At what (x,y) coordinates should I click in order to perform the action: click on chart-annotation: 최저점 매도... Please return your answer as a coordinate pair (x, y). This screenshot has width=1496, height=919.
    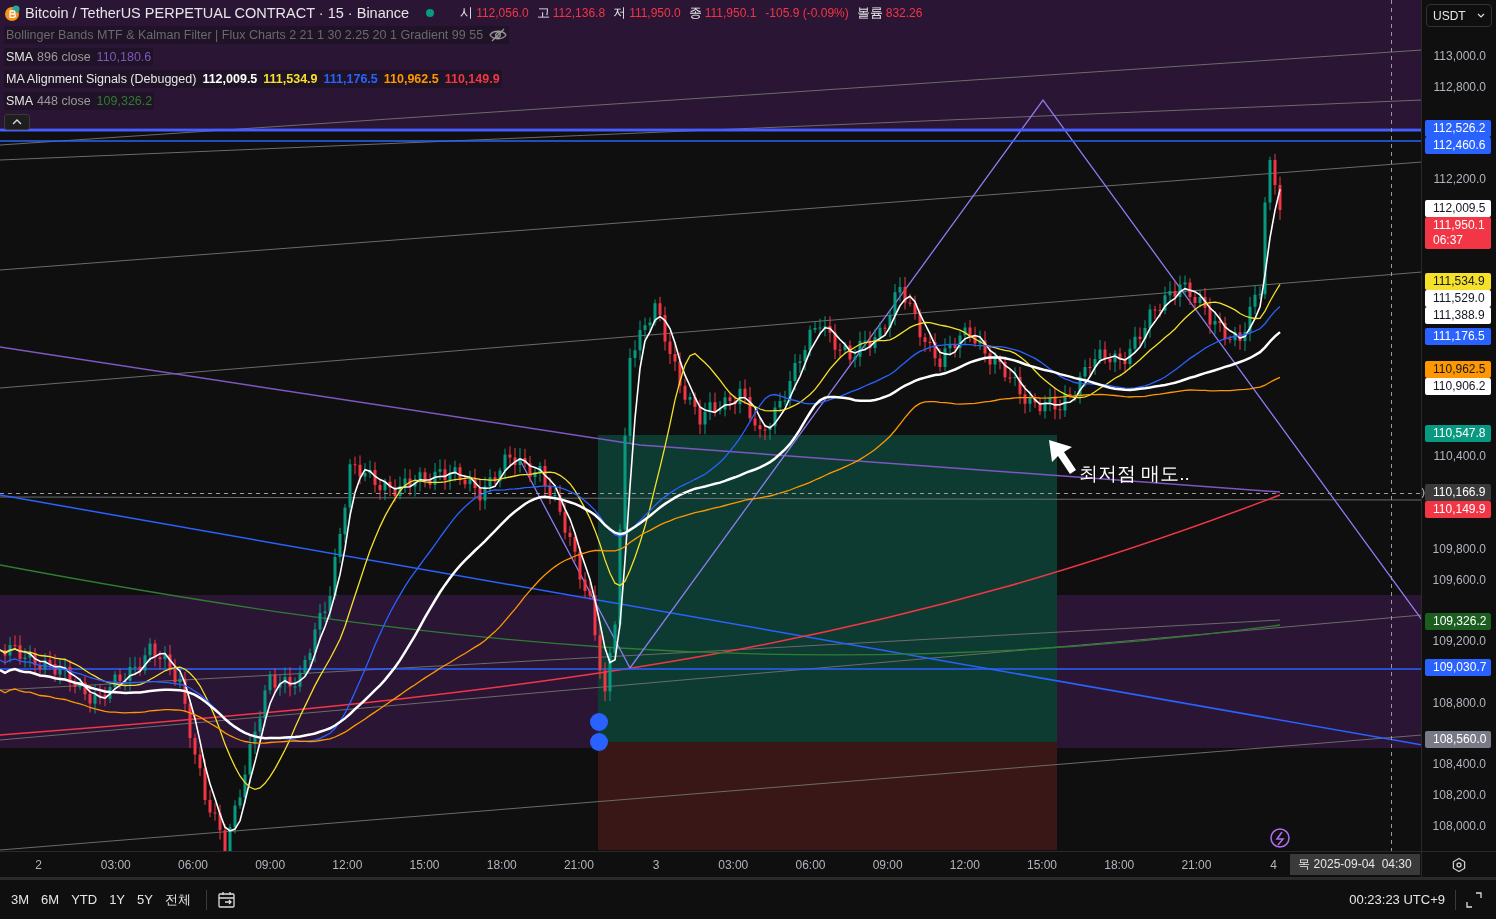
    Looking at the image, I should click on (1134, 474).